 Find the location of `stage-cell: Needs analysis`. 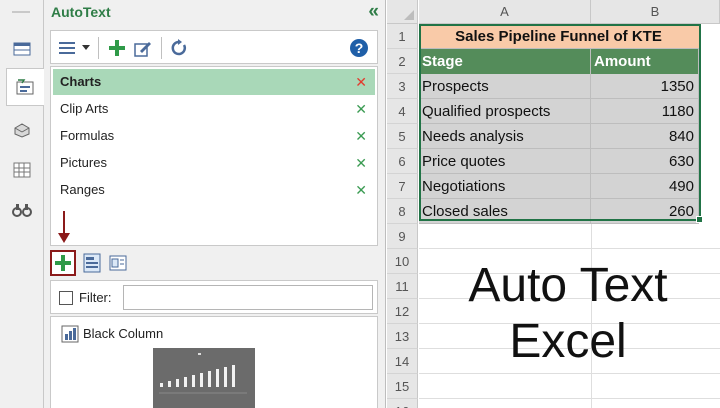

stage-cell: Needs analysis is located at coordinates (505, 136).